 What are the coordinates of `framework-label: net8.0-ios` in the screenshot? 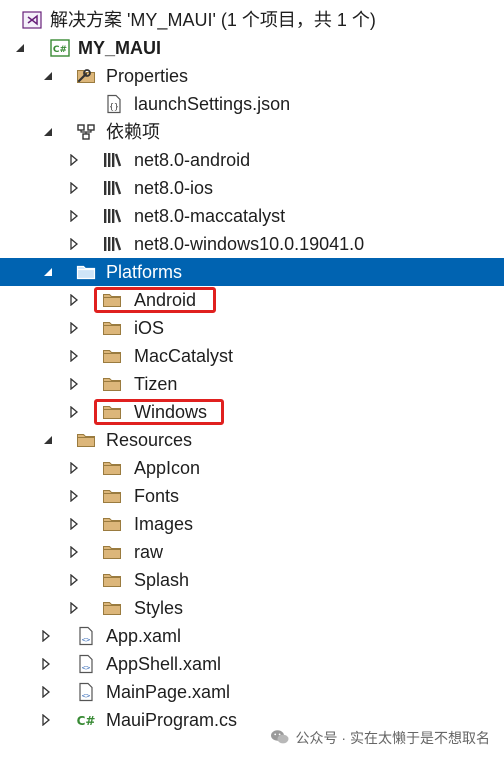 It's located at (174, 188).